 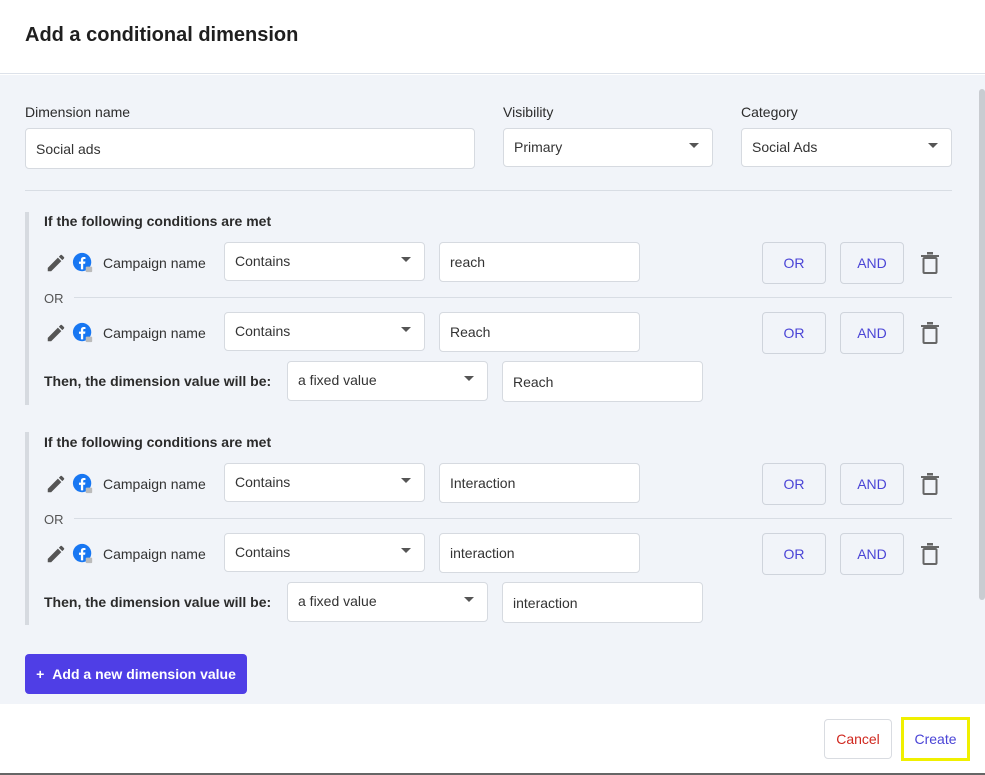 What do you see at coordinates (492, 37) in the screenshot?
I see `dialog-header: Add a conditional dimension` at bounding box center [492, 37].